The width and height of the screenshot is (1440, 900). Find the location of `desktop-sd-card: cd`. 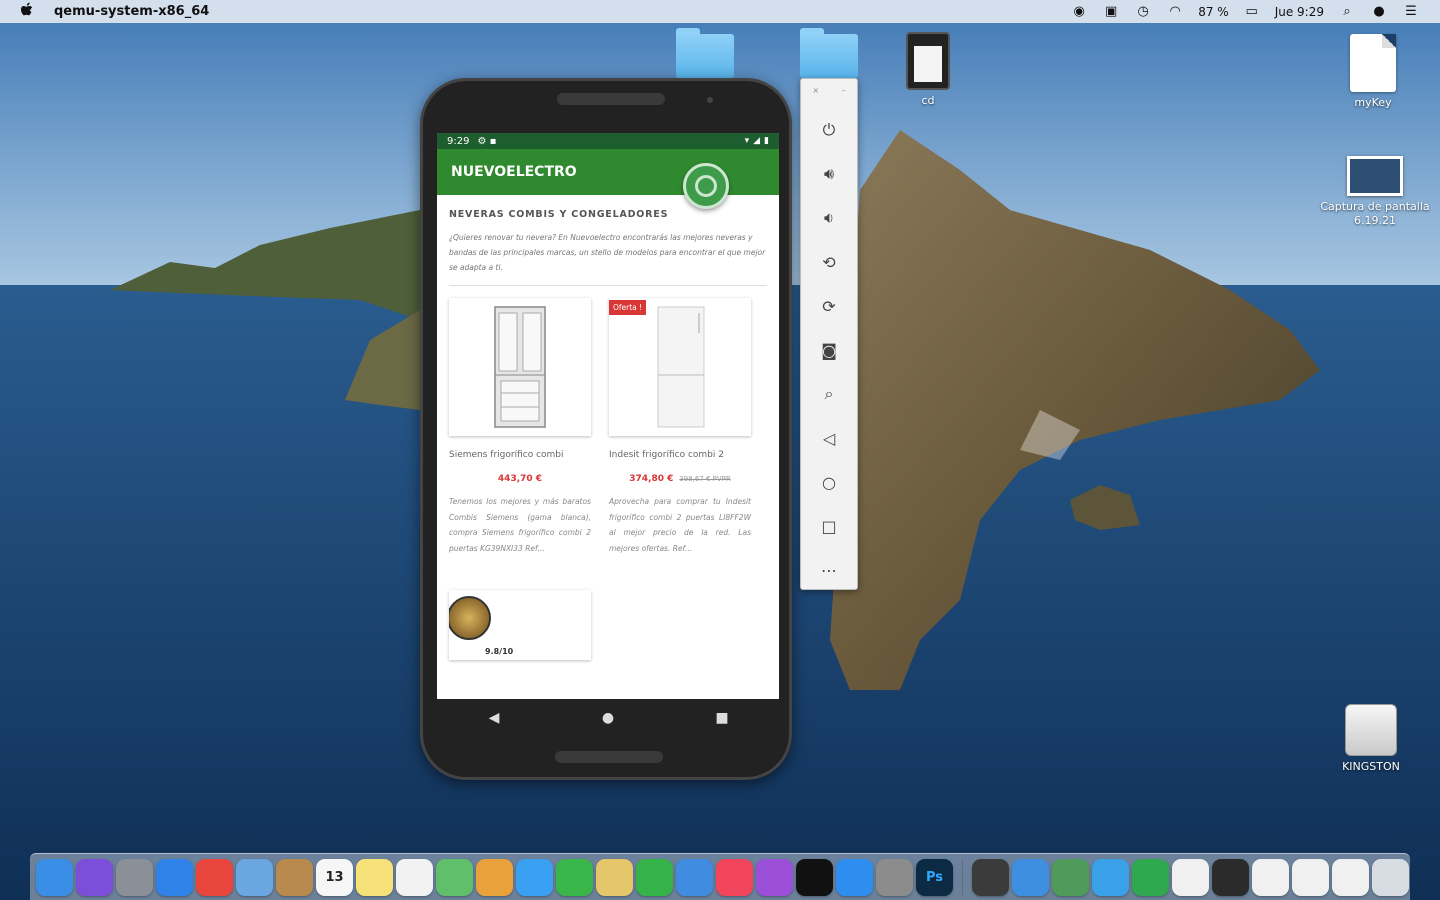

desktop-sd-card: cd is located at coordinates (928, 70).